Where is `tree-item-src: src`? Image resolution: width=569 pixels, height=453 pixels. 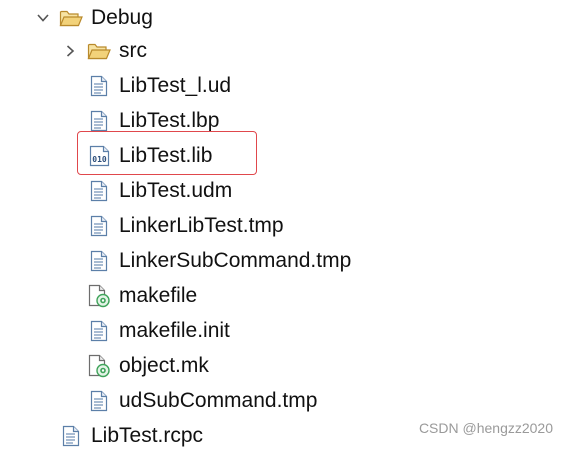 tree-item-src: src is located at coordinates (100, 50).